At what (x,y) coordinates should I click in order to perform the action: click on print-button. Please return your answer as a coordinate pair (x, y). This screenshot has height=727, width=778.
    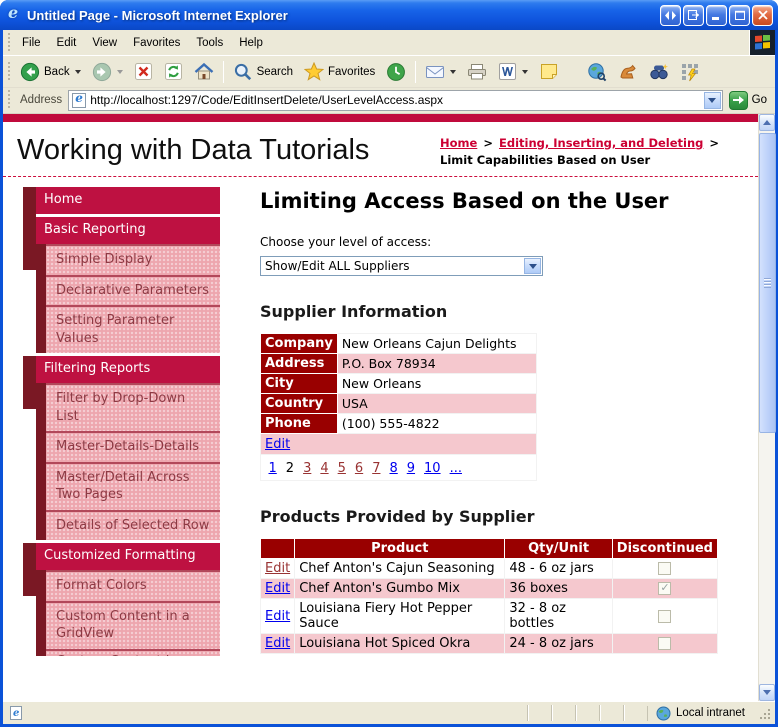
    Looking at the image, I should click on (477, 71).